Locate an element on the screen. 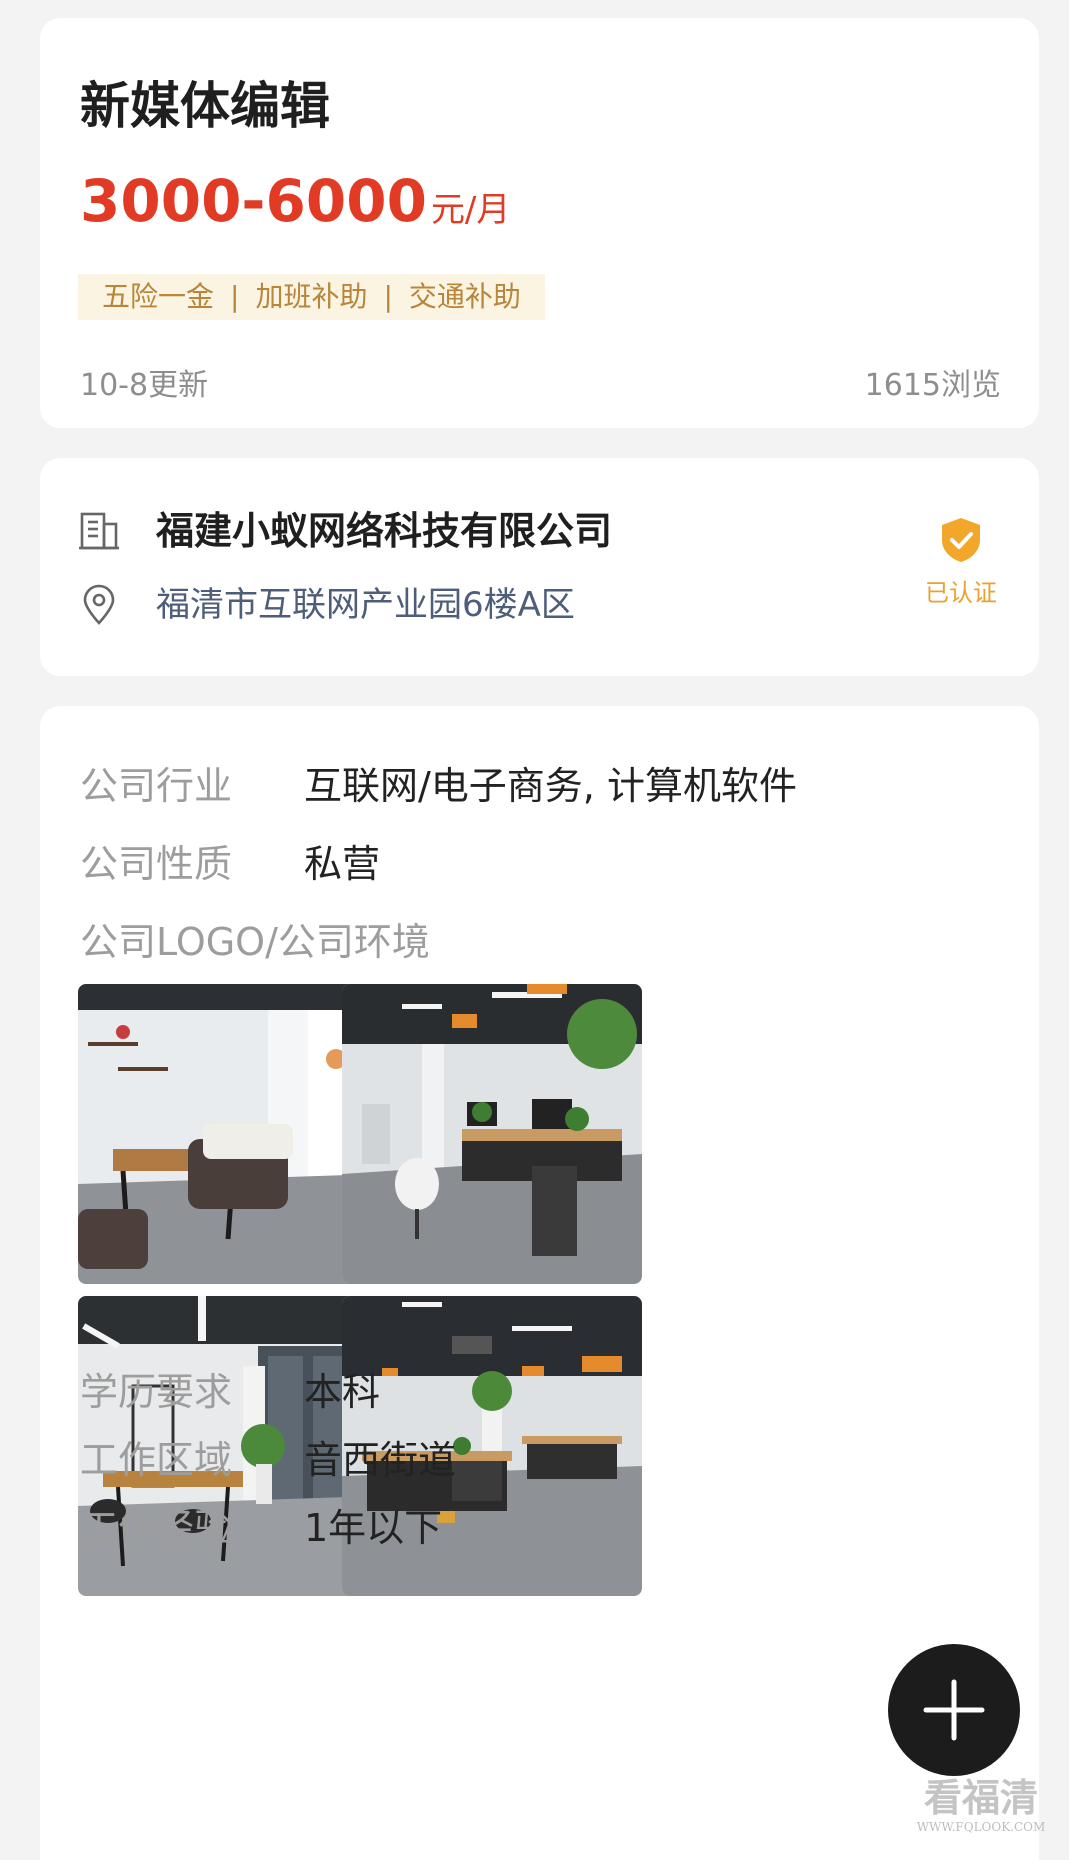 The width and height of the screenshot is (1069, 1860). nature-value: 私营 is located at coordinates (342, 864).